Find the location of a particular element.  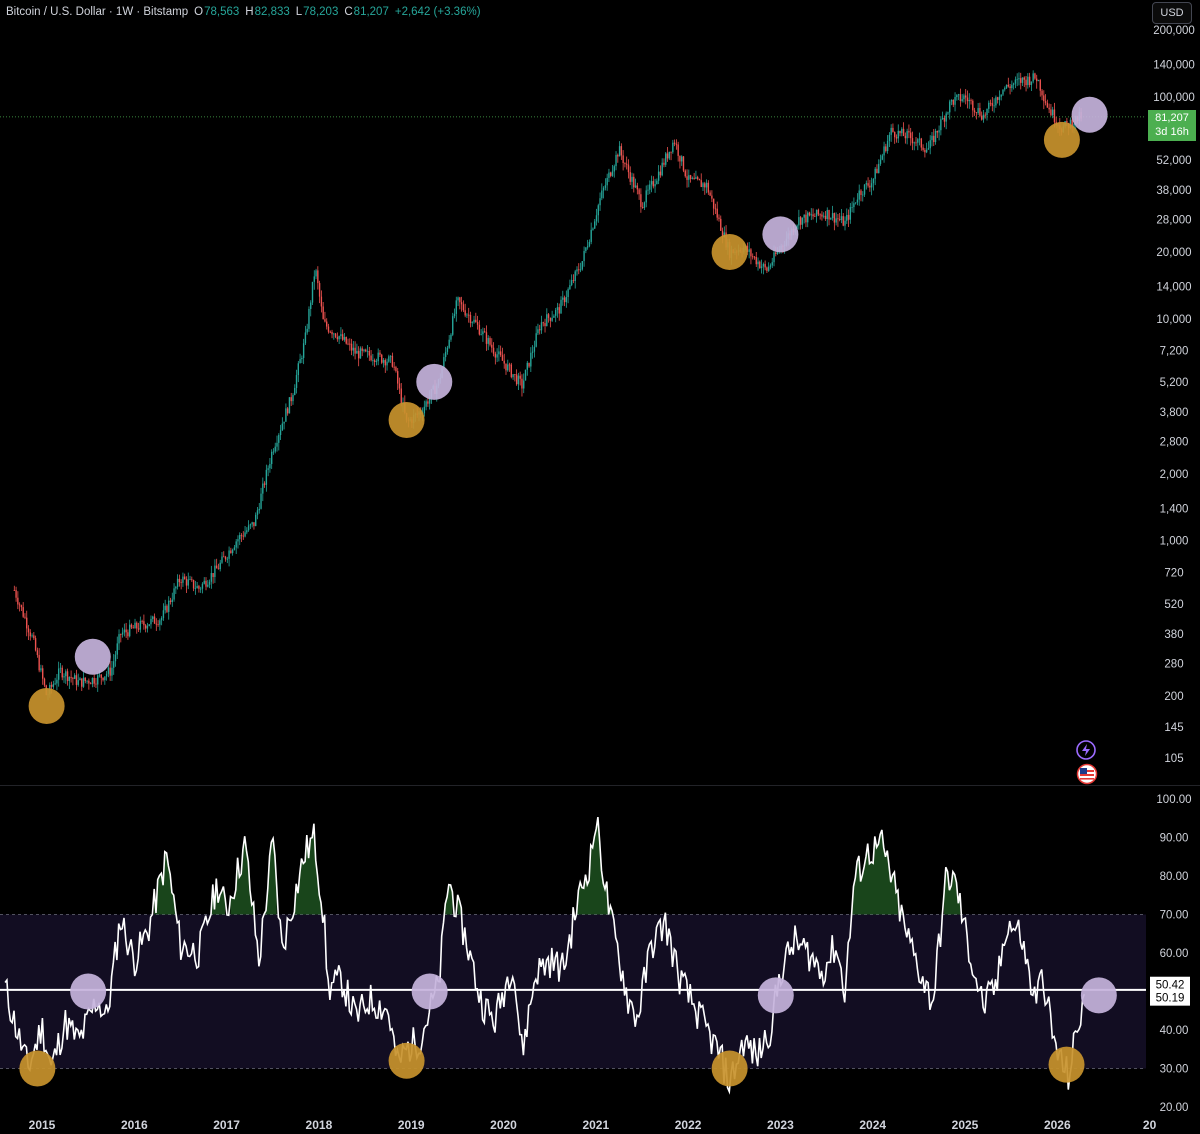

price-tick-label: 100,000 is located at coordinates (1174, 98).